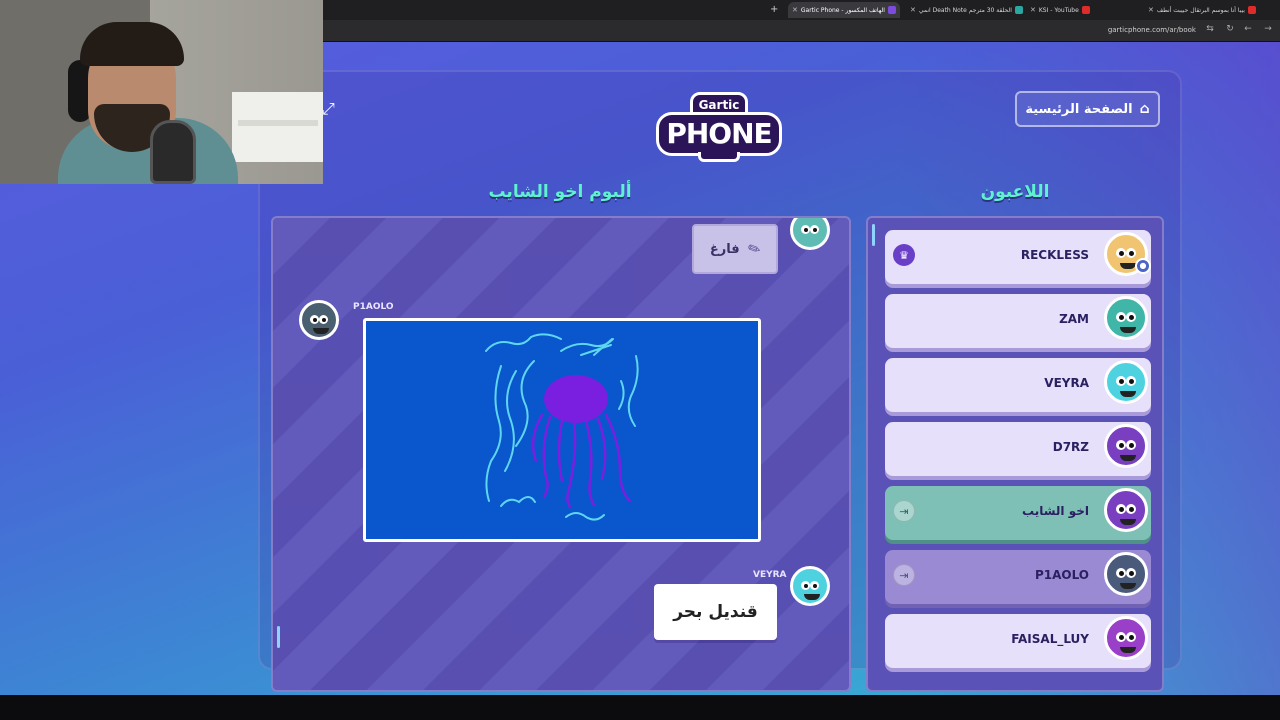 The image size is (1280, 720). What do you see at coordinates (1268, 29) in the screenshot?
I see `forward-icon: →` at bounding box center [1268, 29].